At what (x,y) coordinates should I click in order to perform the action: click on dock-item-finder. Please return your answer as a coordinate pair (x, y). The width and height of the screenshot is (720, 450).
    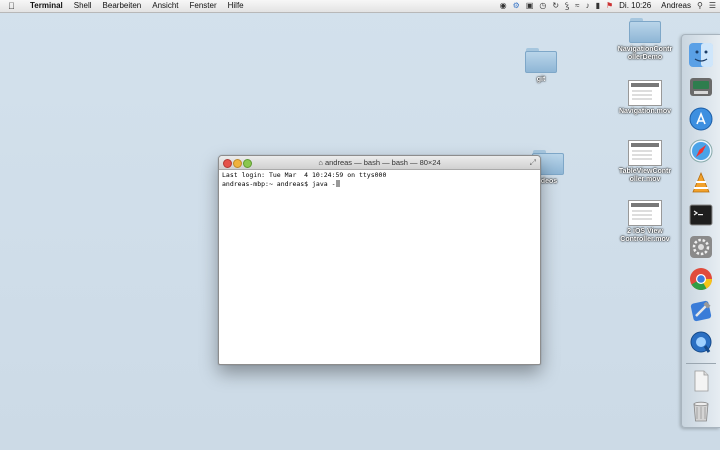
    Looking at the image, I should click on (701, 55).